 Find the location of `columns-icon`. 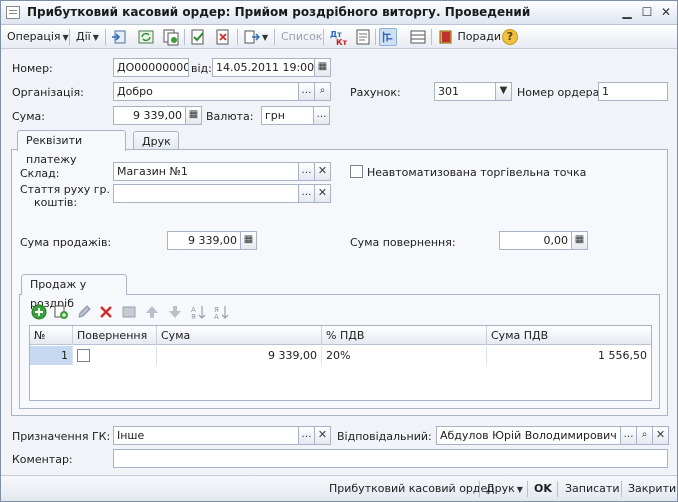

columns-icon is located at coordinates (418, 37).